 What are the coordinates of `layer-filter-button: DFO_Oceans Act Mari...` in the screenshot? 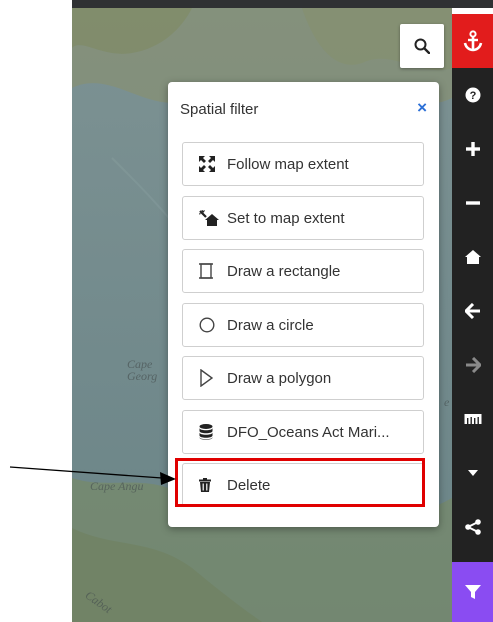 It's located at (303, 432).